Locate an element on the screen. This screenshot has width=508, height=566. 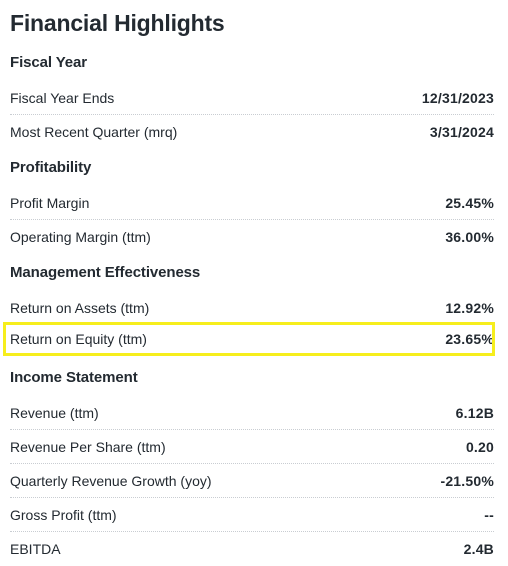
row-label: Return on Assets (ttm) is located at coordinates (80, 307).